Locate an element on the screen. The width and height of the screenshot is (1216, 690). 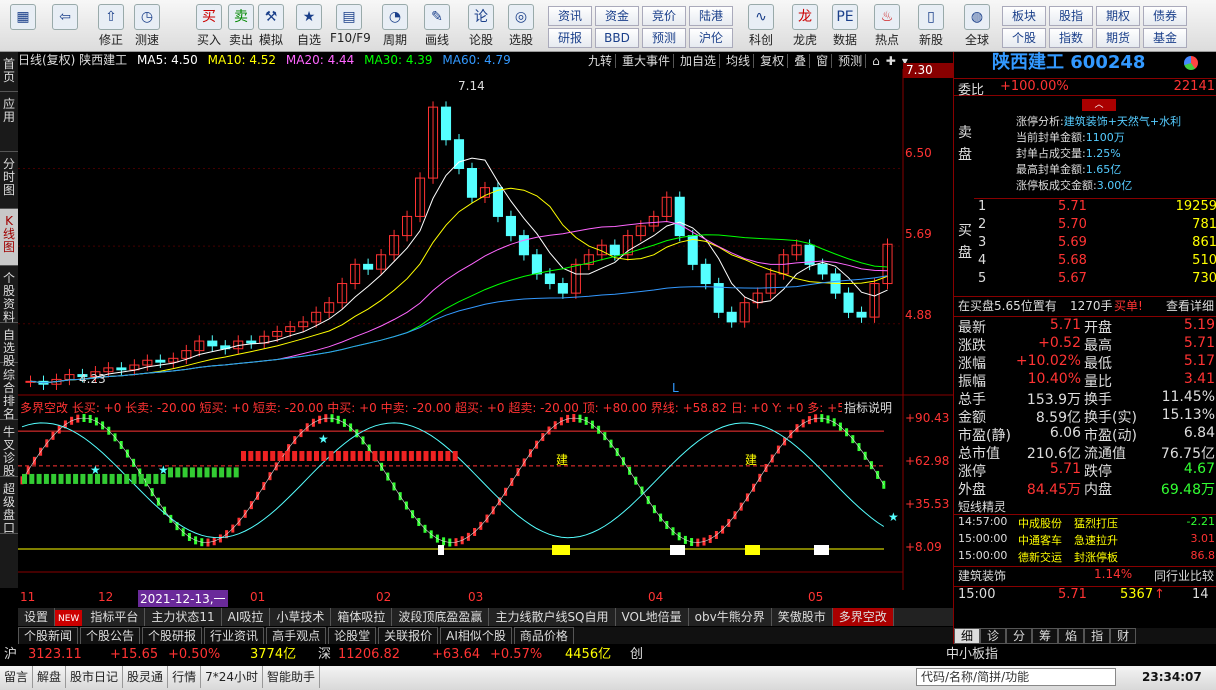
indicator-tab-8: 主力线散户线SQ自用 is located at coordinates (552, 617).